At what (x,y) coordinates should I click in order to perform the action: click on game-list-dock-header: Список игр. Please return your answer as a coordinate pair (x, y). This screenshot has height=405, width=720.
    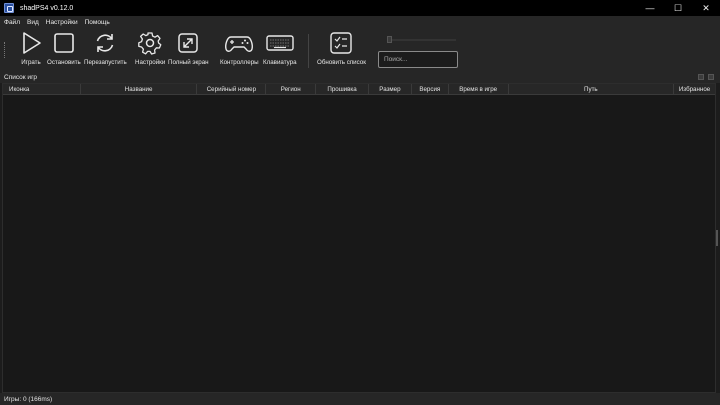
    Looking at the image, I should click on (360, 77).